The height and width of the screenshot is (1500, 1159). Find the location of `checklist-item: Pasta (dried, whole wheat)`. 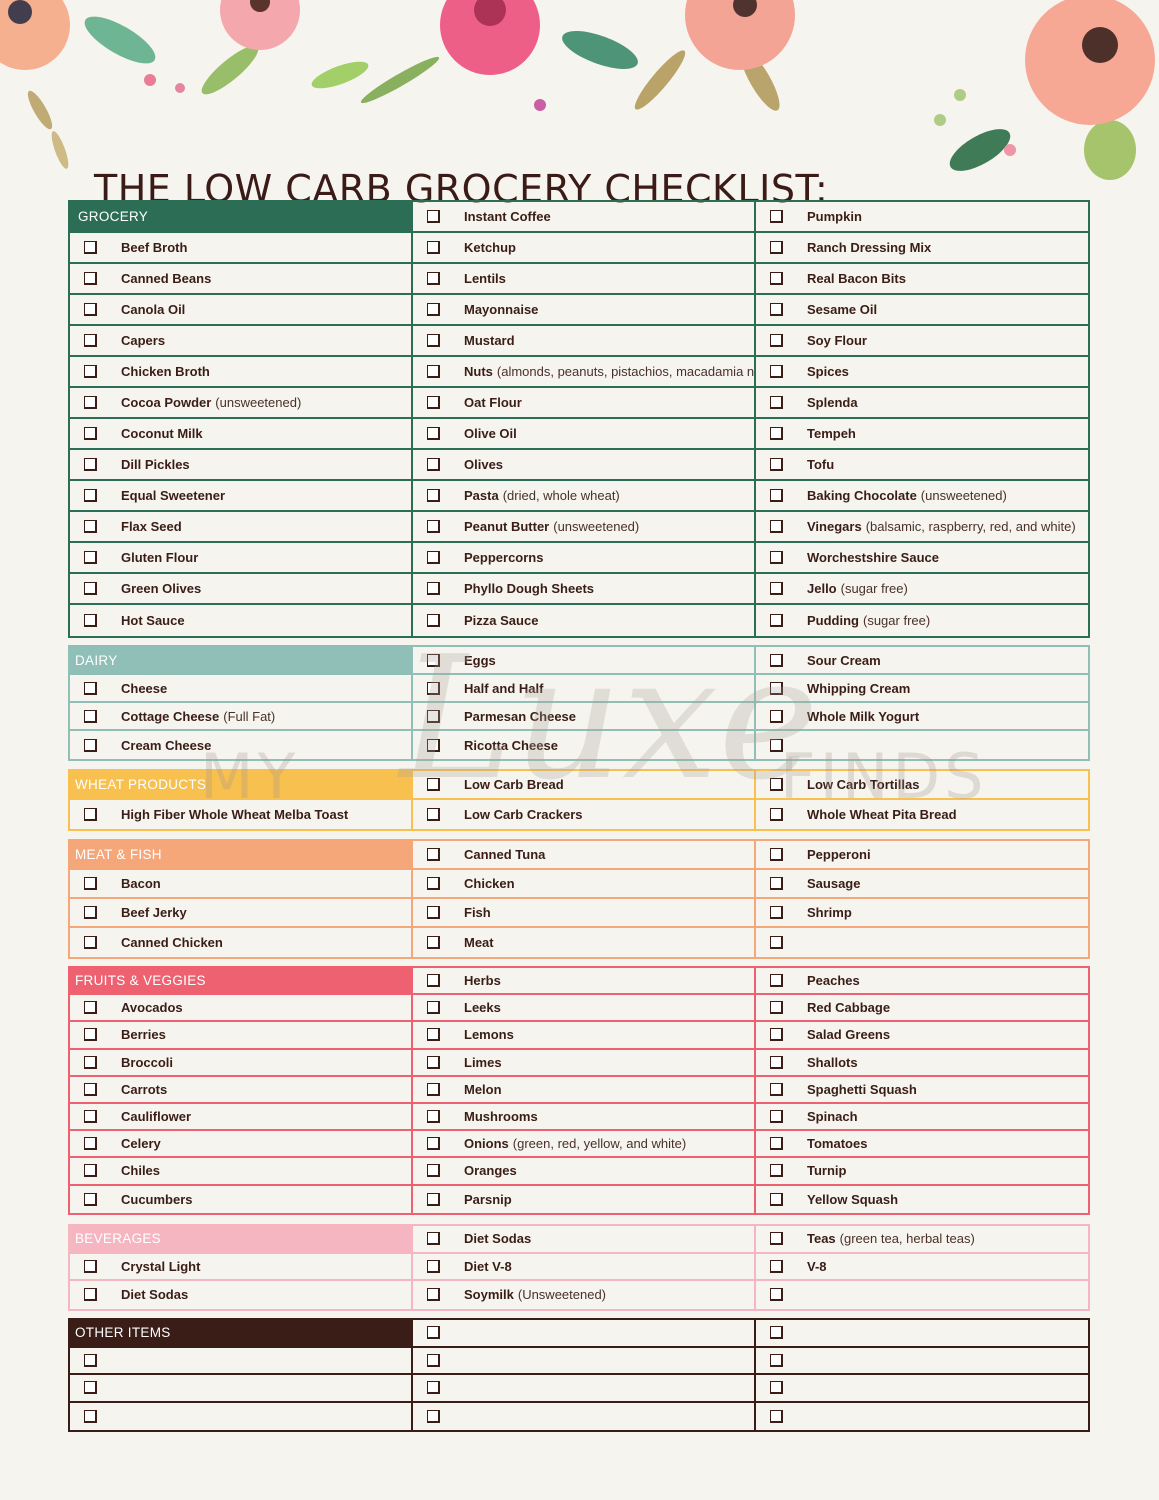

checklist-item: Pasta (dried, whole wheat) is located at coordinates (584, 496).